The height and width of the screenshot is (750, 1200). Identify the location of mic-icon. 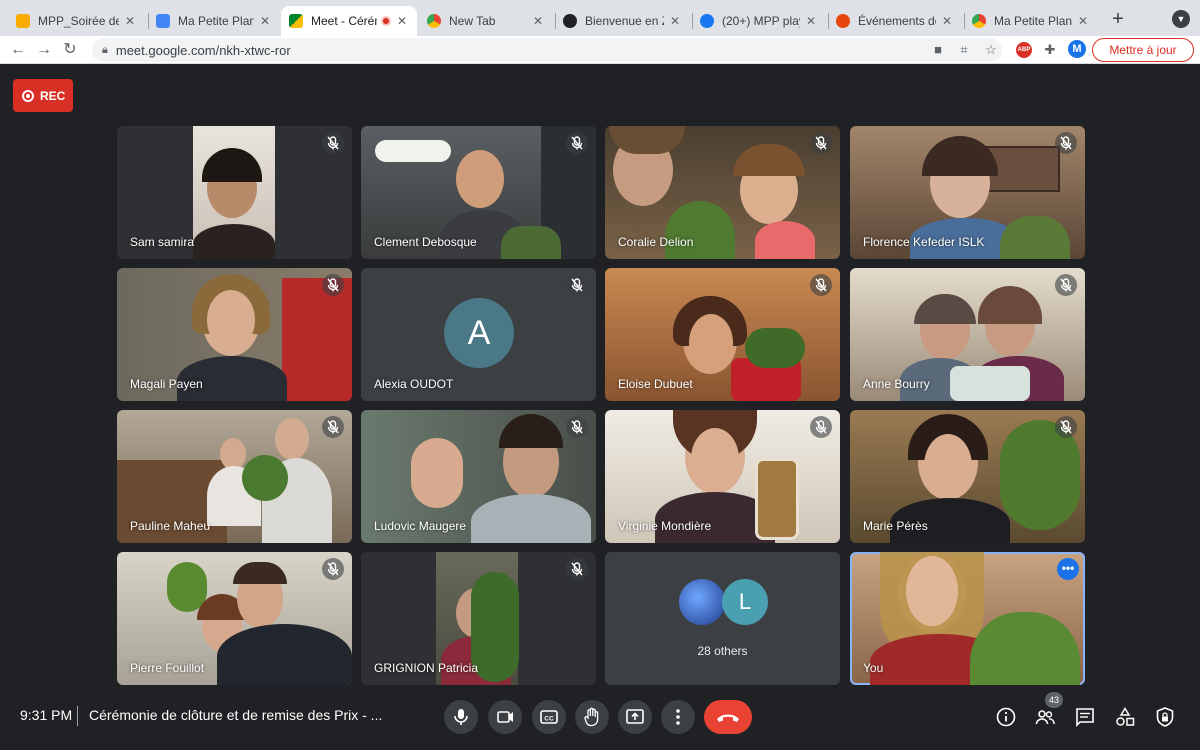
(461, 717).